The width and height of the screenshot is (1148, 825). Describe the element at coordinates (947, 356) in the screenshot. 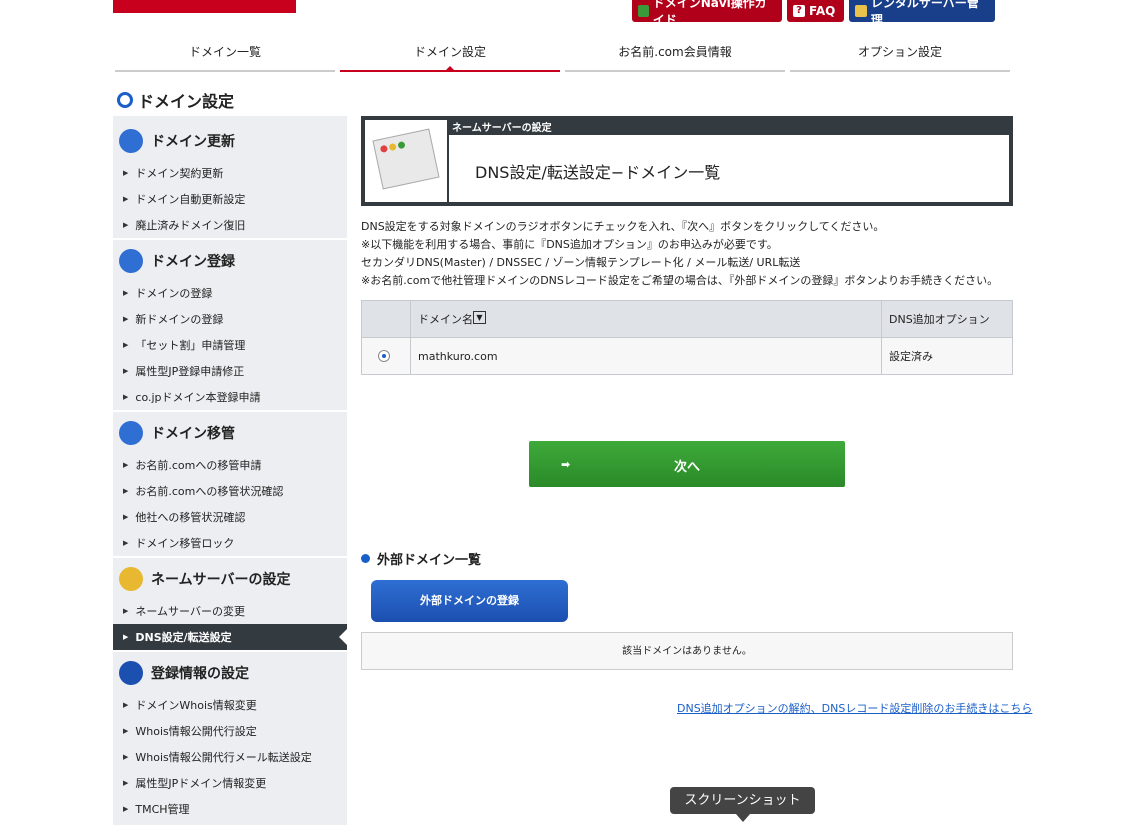

I see `option-cell: 設定済み` at that location.